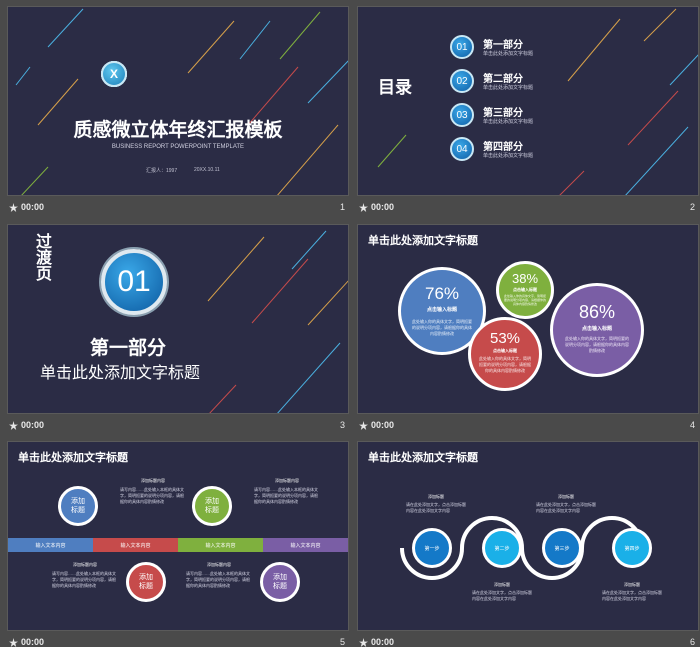  Describe the element at coordinates (632, 595) in the screenshot. I see `step-caption-4-text: 请在此处添加文字，点击添加标题内容在此处添加文字内容` at that location.